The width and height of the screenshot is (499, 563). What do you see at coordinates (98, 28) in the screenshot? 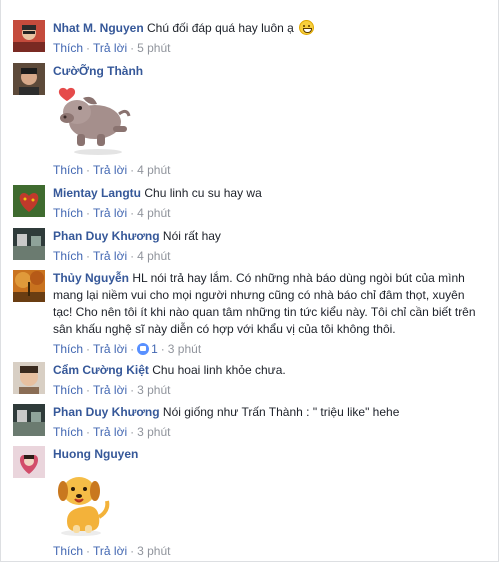
I see `commenter-name: Nhat M. Nguyen` at bounding box center [98, 28].